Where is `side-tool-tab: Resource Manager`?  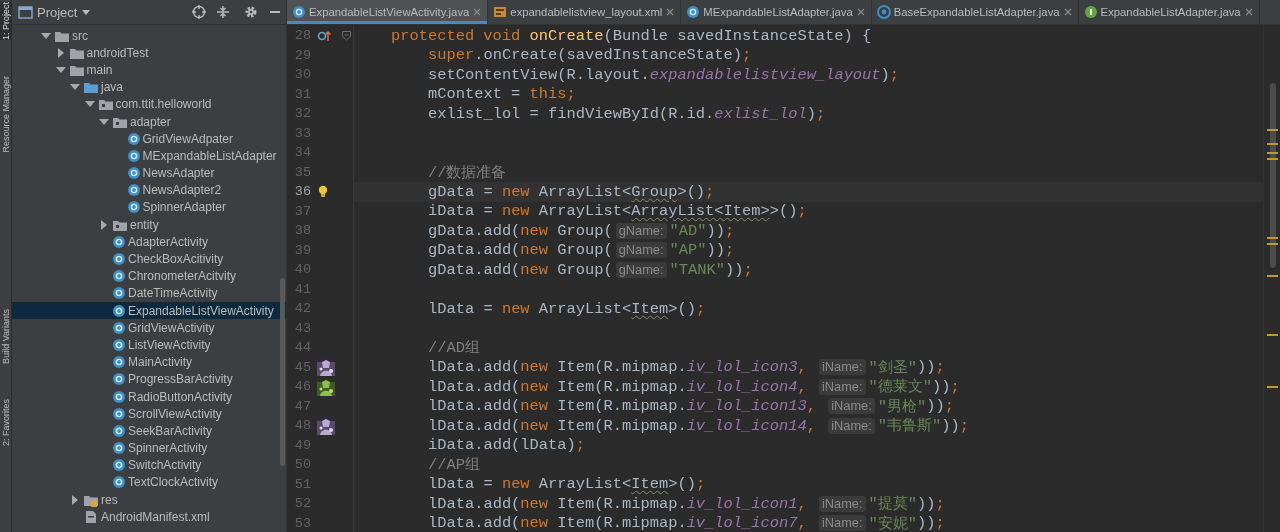 side-tool-tab: Resource Manager is located at coordinates (5, 114).